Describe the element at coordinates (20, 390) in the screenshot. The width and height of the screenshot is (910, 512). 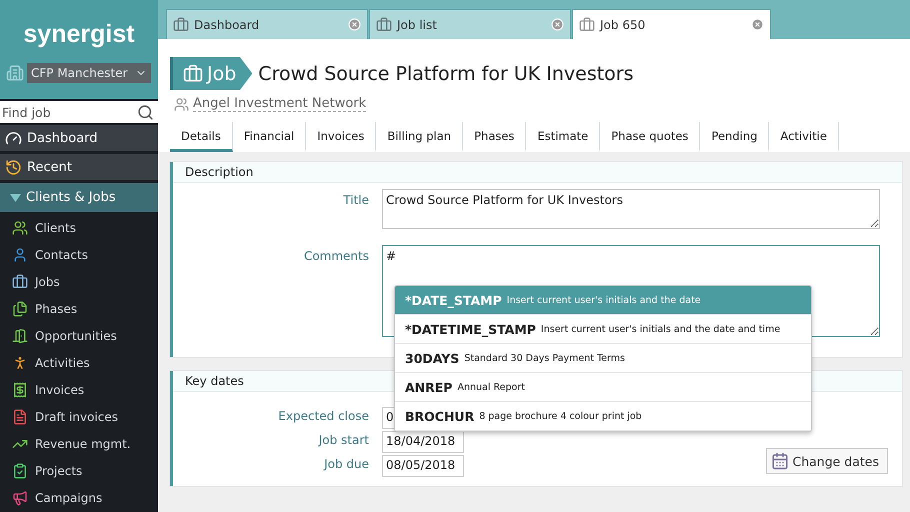
I see `invoice-icon` at that location.